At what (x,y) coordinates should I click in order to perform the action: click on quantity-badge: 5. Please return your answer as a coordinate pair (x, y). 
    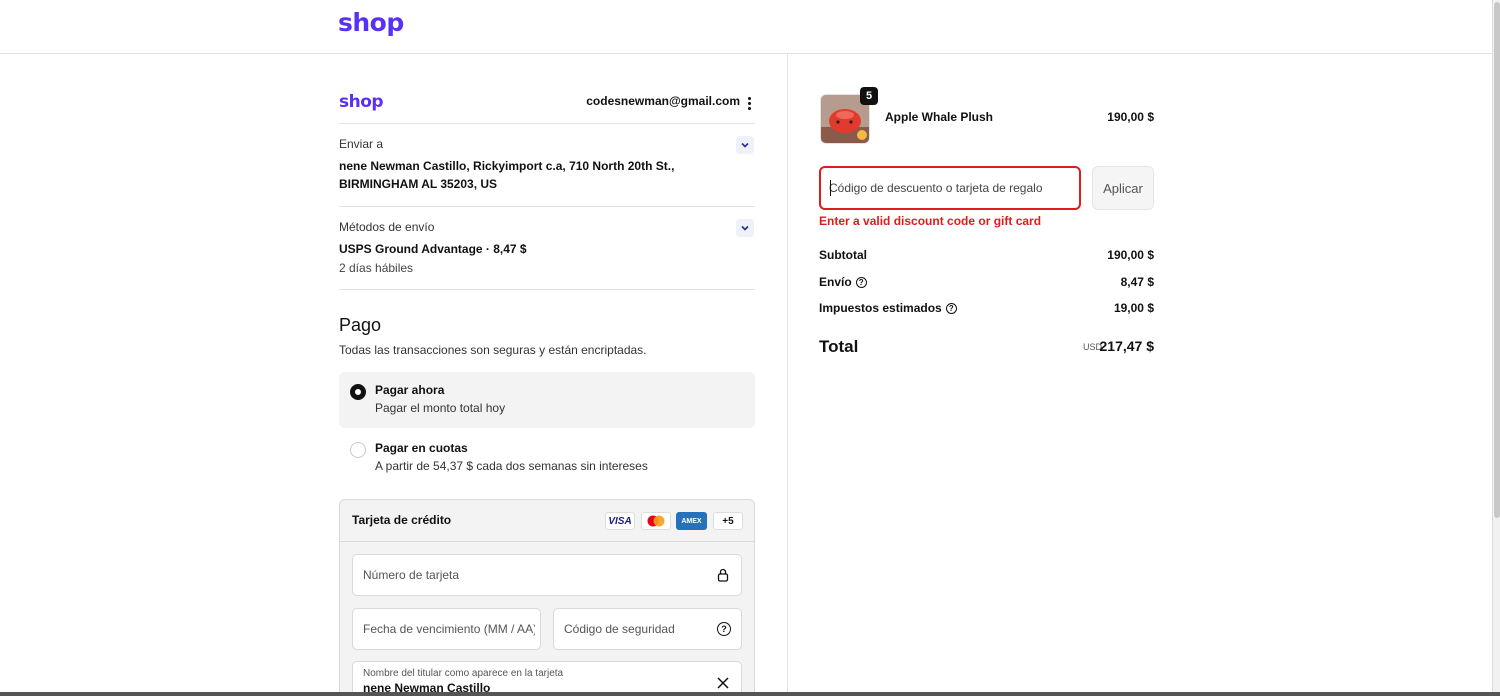
    Looking at the image, I should click on (869, 96).